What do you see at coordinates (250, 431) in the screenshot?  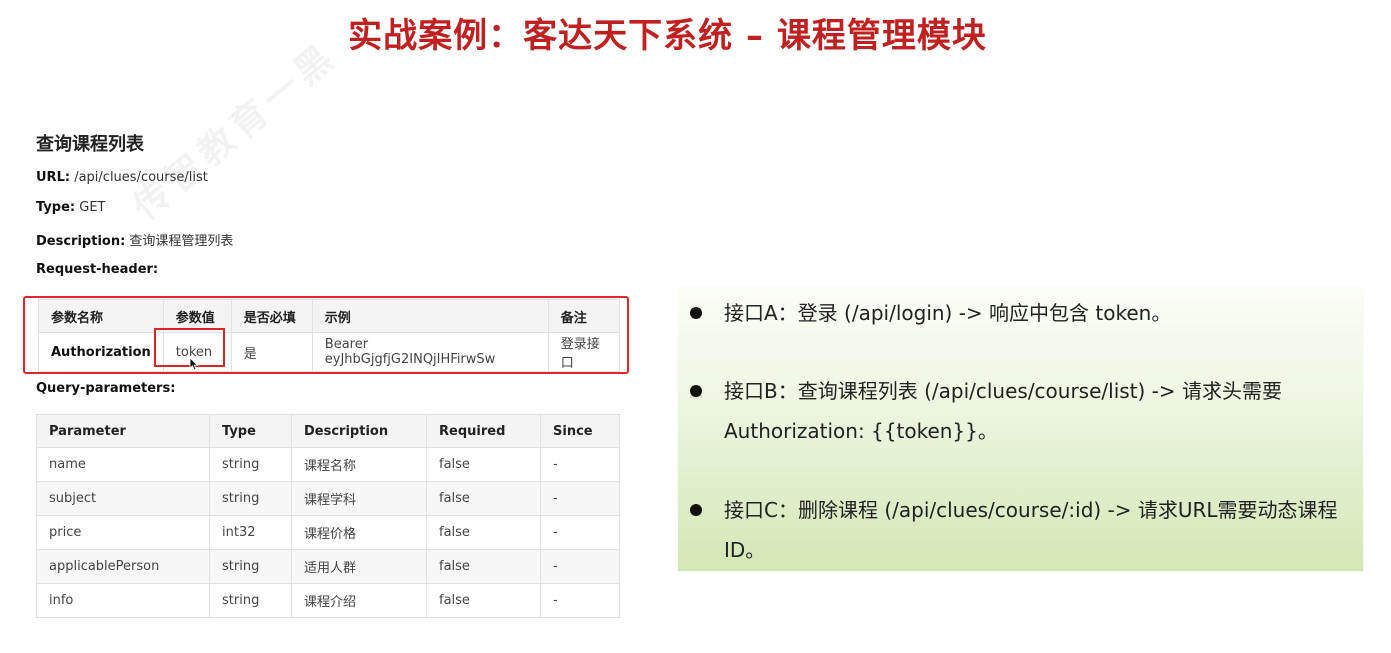 I see `column-header: Type` at bounding box center [250, 431].